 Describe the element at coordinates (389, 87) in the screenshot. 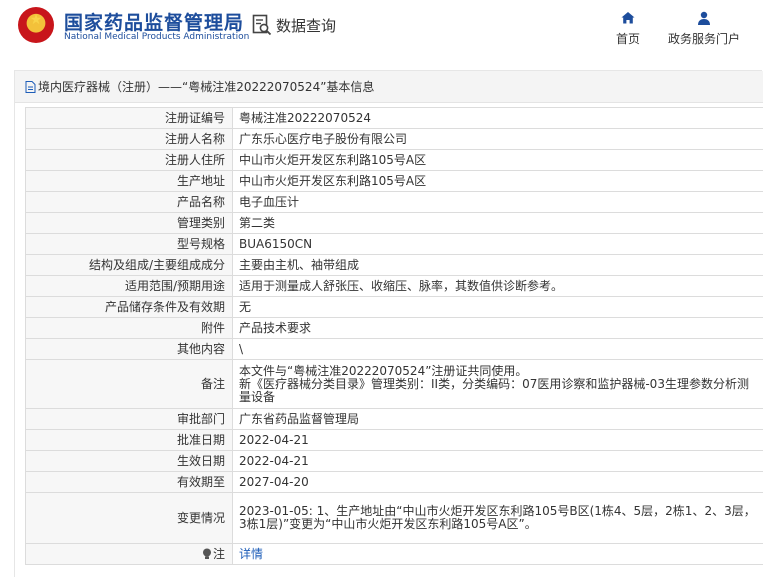

I see `breadcrumb: 境内医疗器械（注册）——“粤械注准20222070524”基本信息` at that location.